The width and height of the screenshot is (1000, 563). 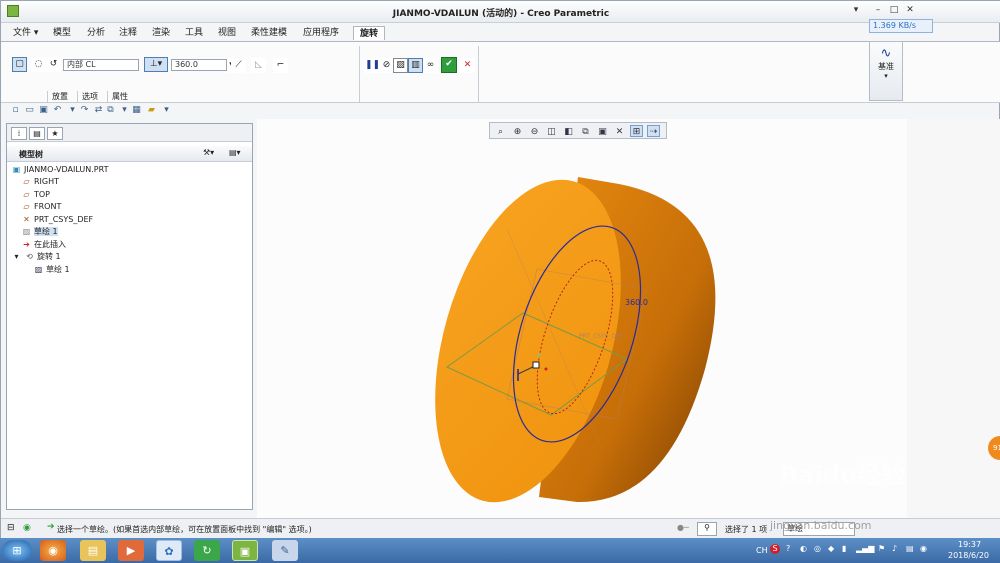 I want to click on cancel-x-icon: ✕, so click(x=467, y=65).